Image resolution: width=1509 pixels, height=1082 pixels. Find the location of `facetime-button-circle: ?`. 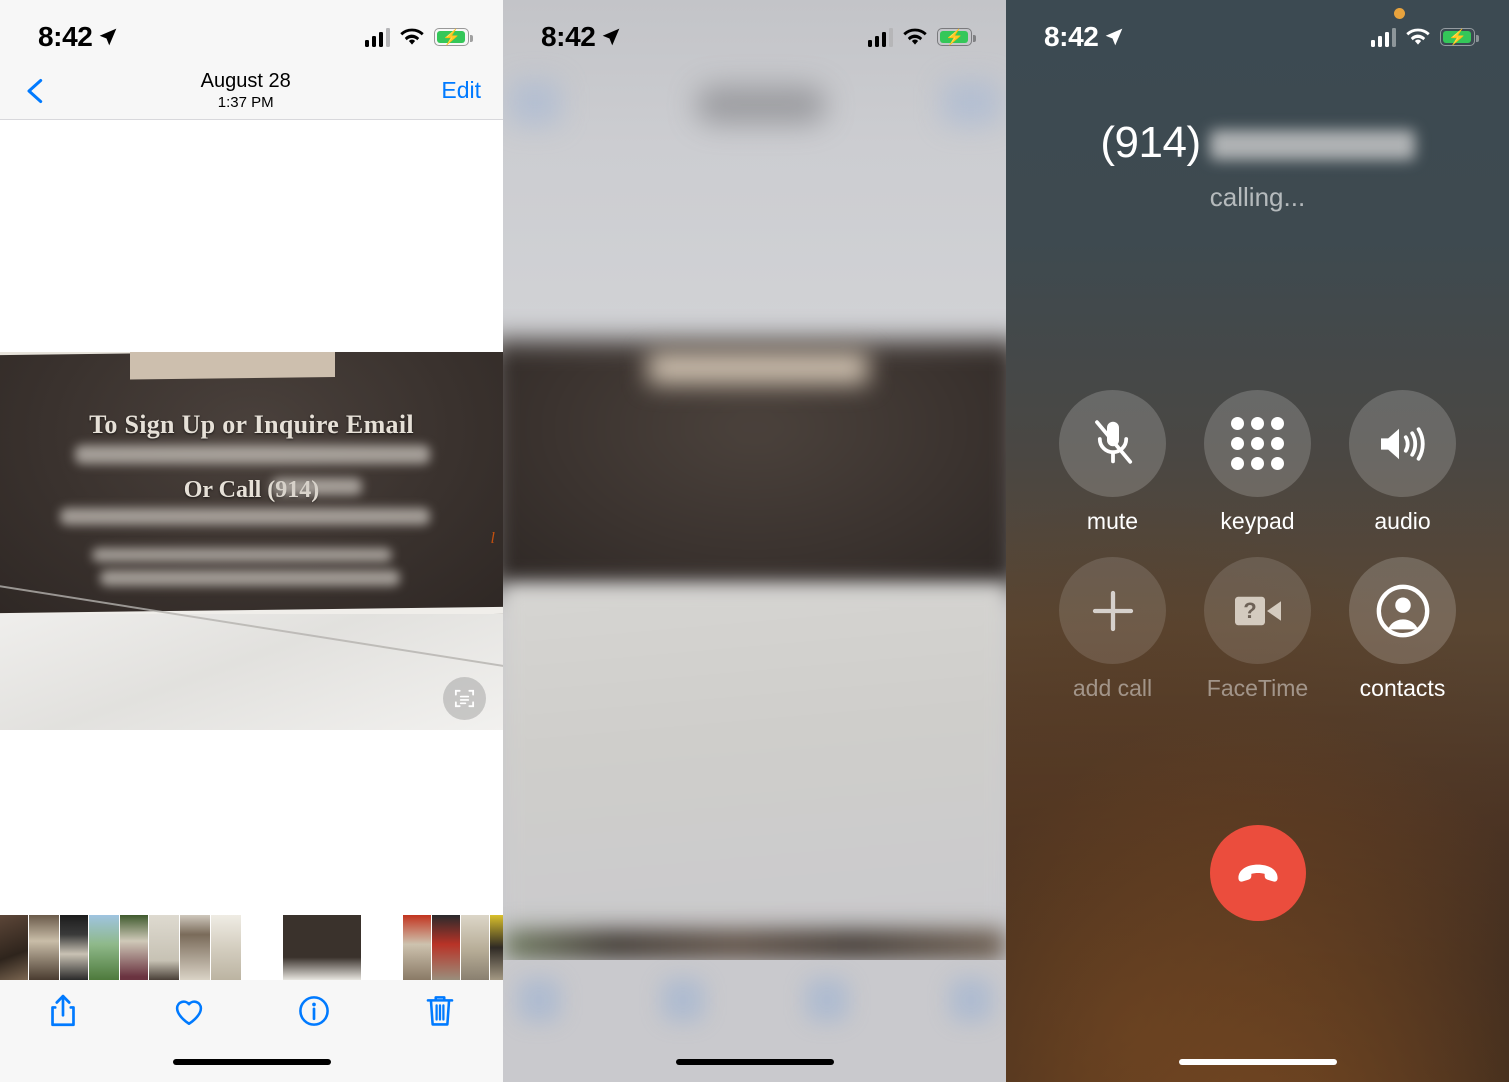

facetime-button-circle: ? is located at coordinates (1257, 610).